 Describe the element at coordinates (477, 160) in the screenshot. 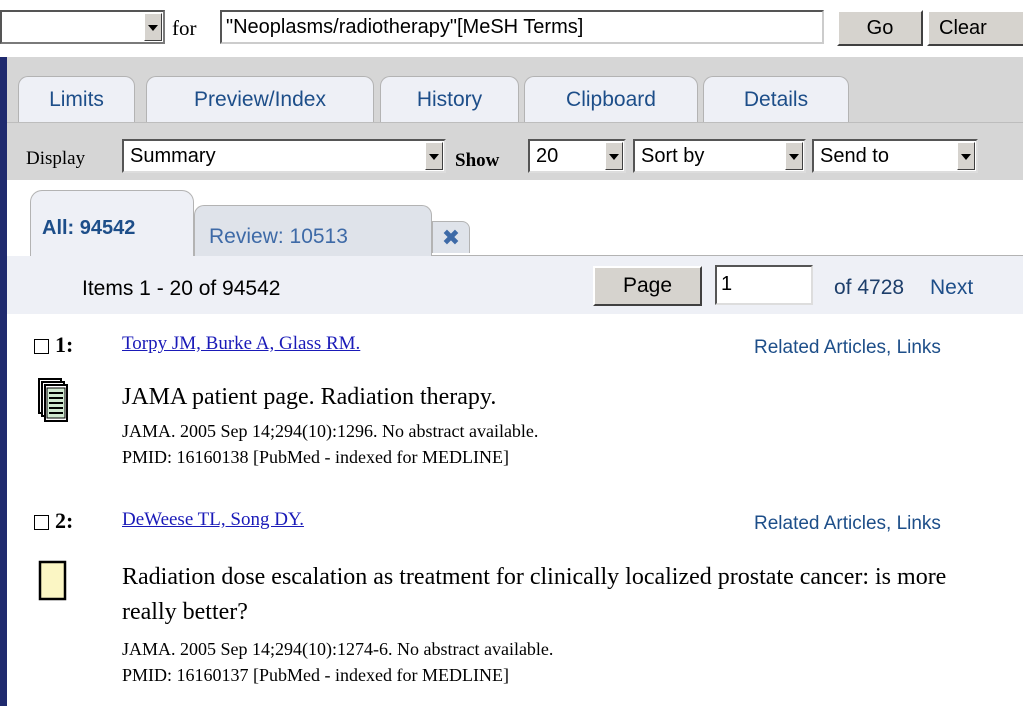

I see `show-label: Show` at that location.